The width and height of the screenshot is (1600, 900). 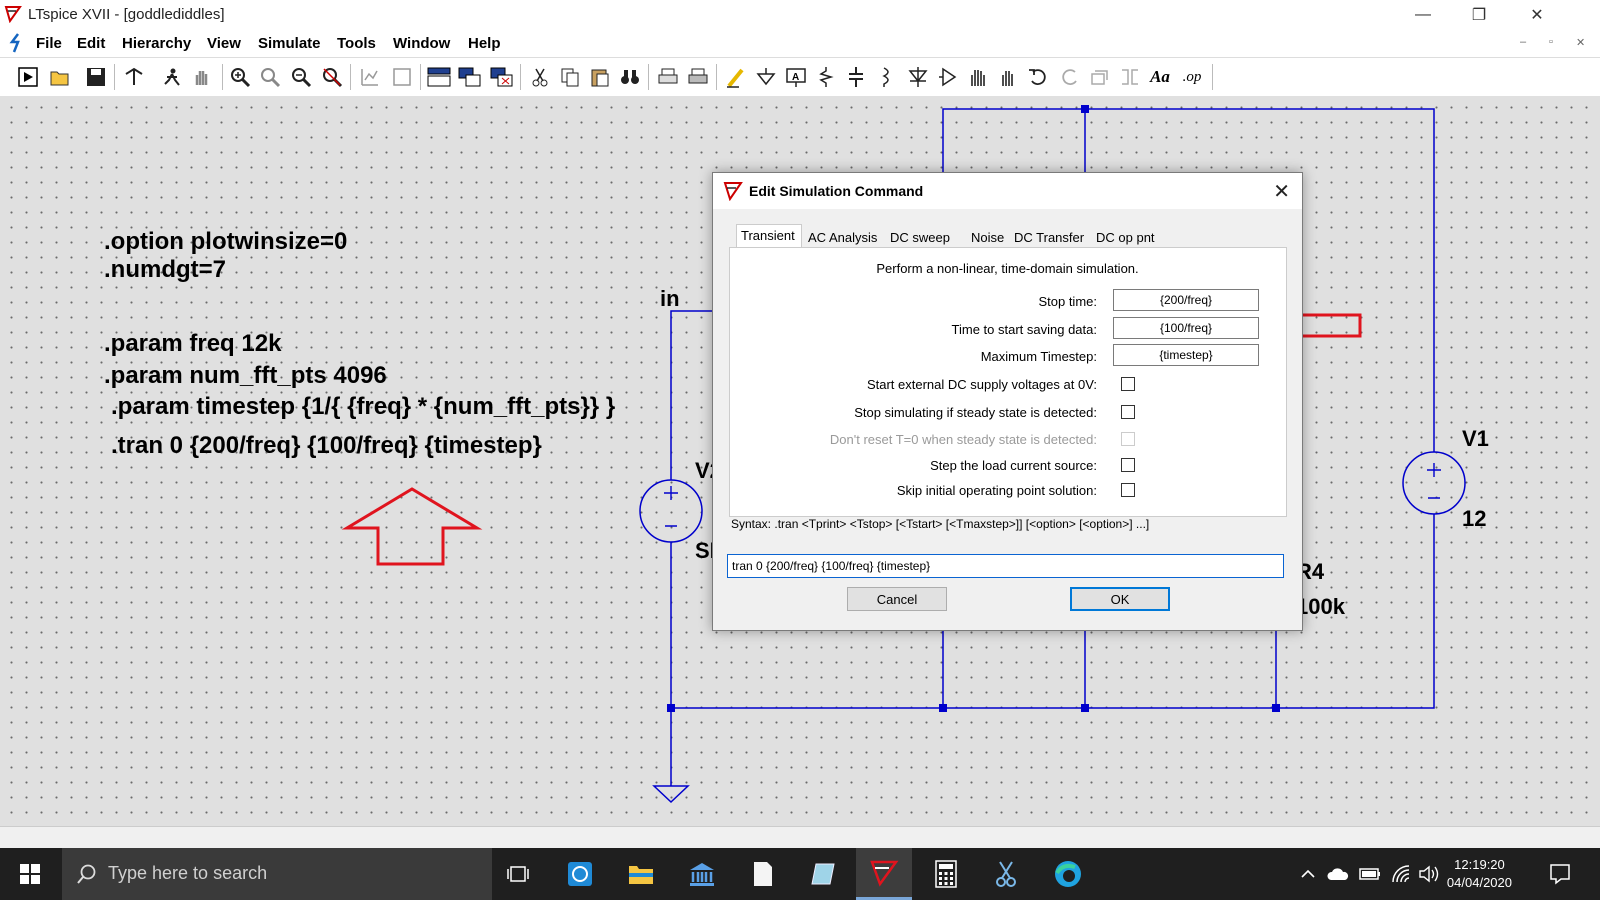 What do you see at coordinates (1128, 412) in the screenshot?
I see `steady-state-stop-checkbox` at bounding box center [1128, 412].